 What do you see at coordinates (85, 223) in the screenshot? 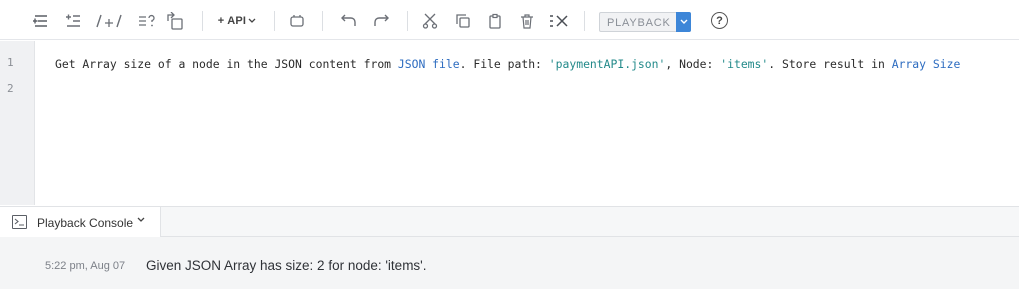
I see `console-title: Playback Console` at bounding box center [85, 223].